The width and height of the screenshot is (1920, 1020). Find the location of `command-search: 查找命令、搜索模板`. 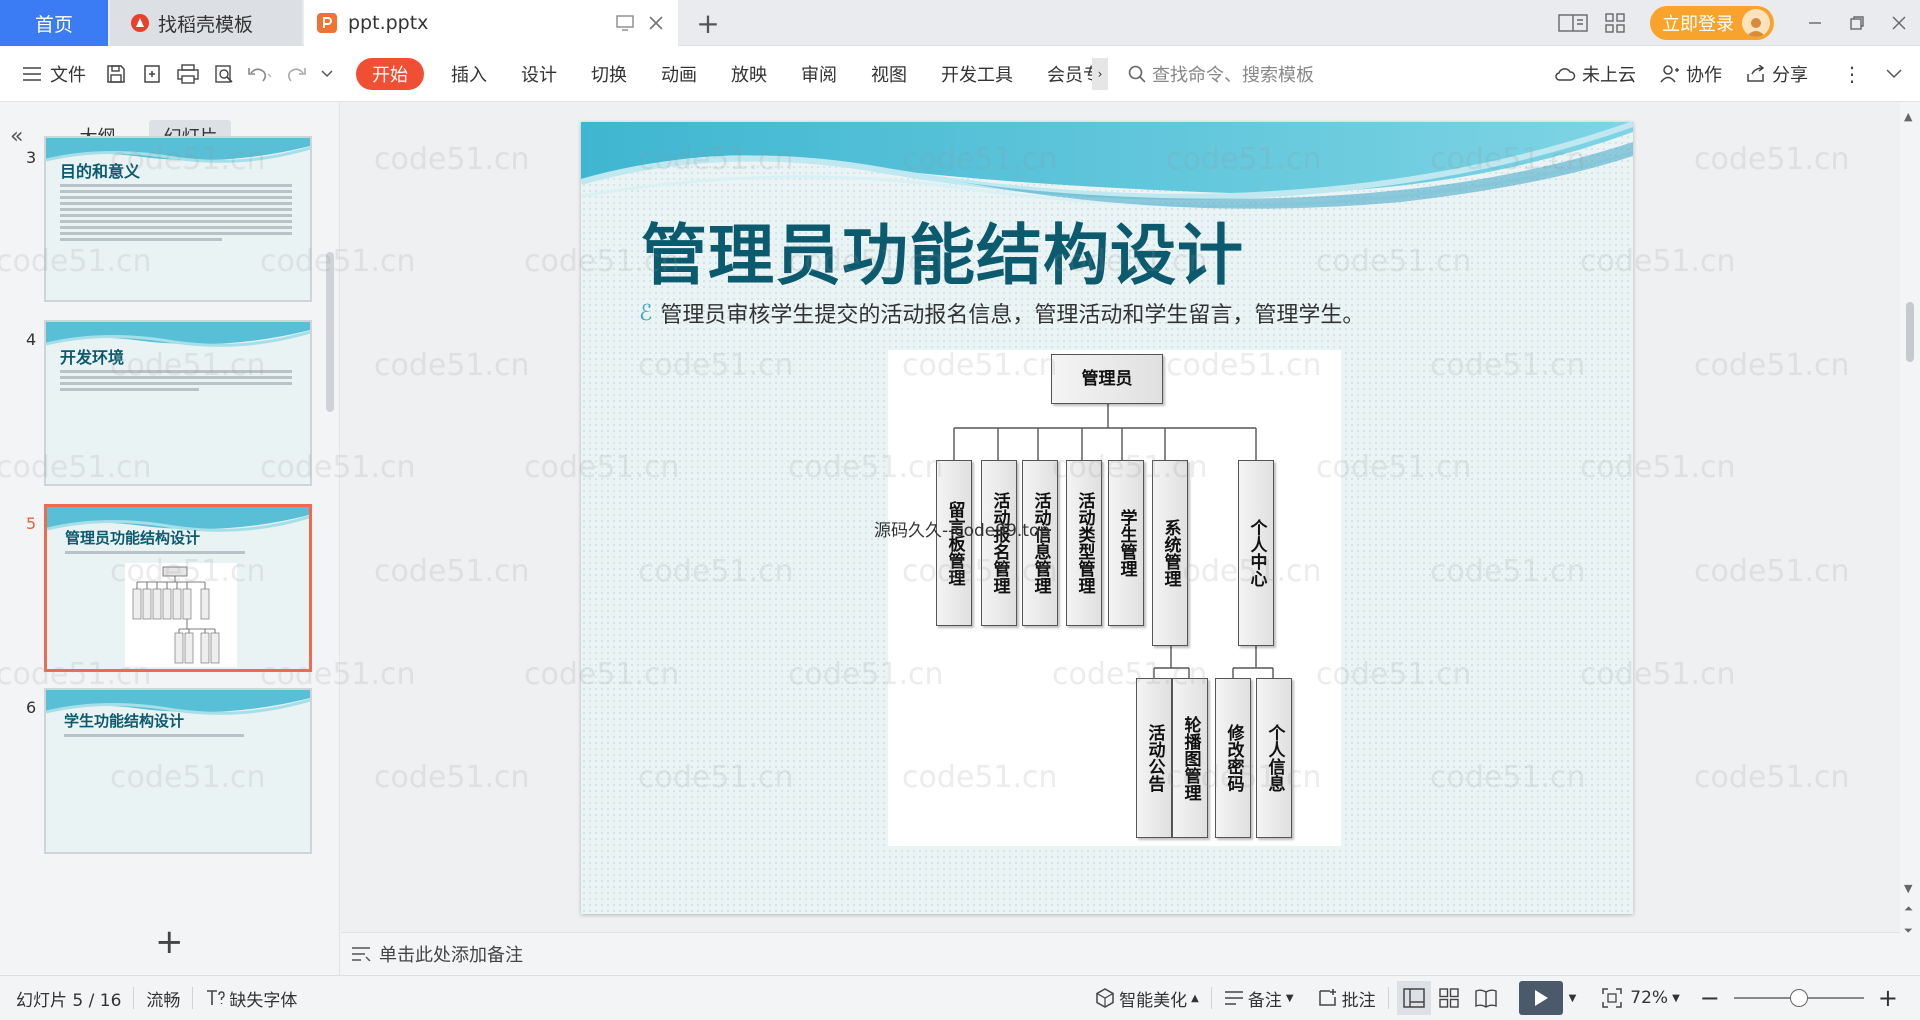

command-search: 查找命令、搜索模板 is located at coordinates (1221, 74).